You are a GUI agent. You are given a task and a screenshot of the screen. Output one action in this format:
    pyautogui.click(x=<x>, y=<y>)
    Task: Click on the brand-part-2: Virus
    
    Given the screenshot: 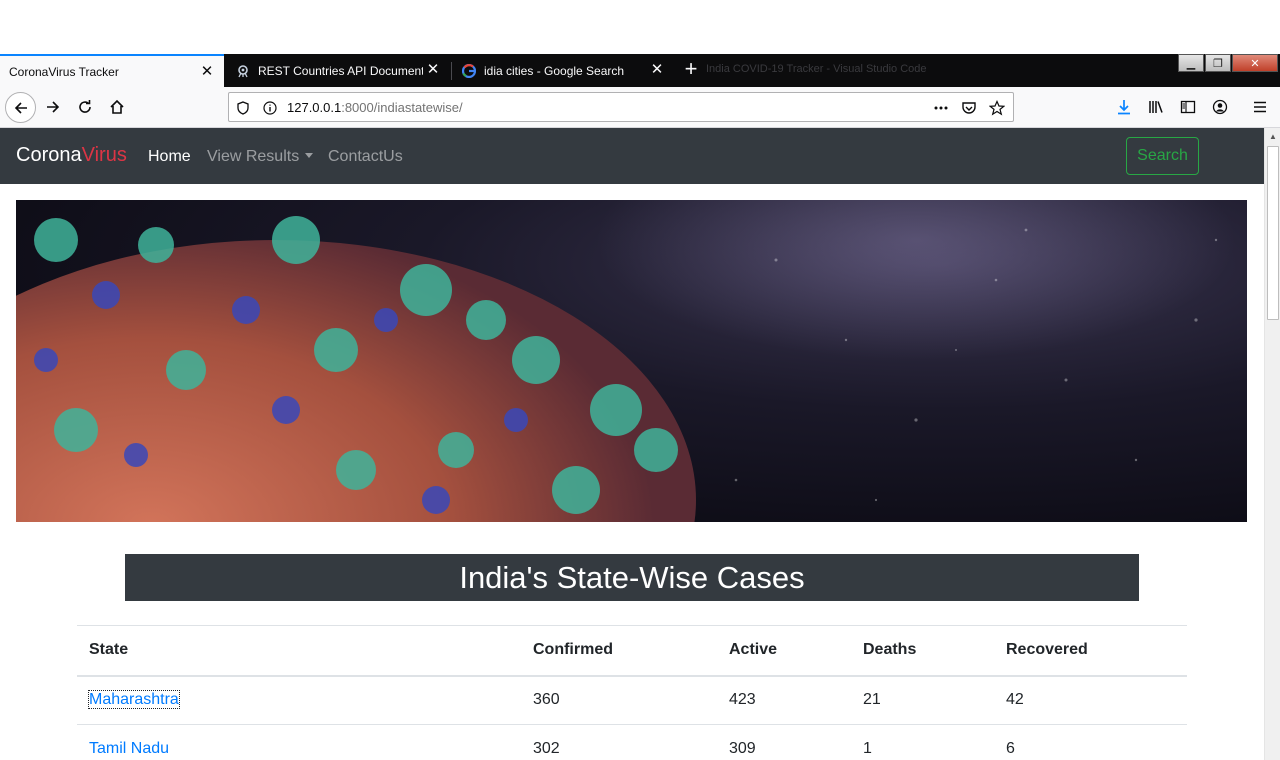 What is the action you would take?
    pyautogui.click(x=104, y=155)
    